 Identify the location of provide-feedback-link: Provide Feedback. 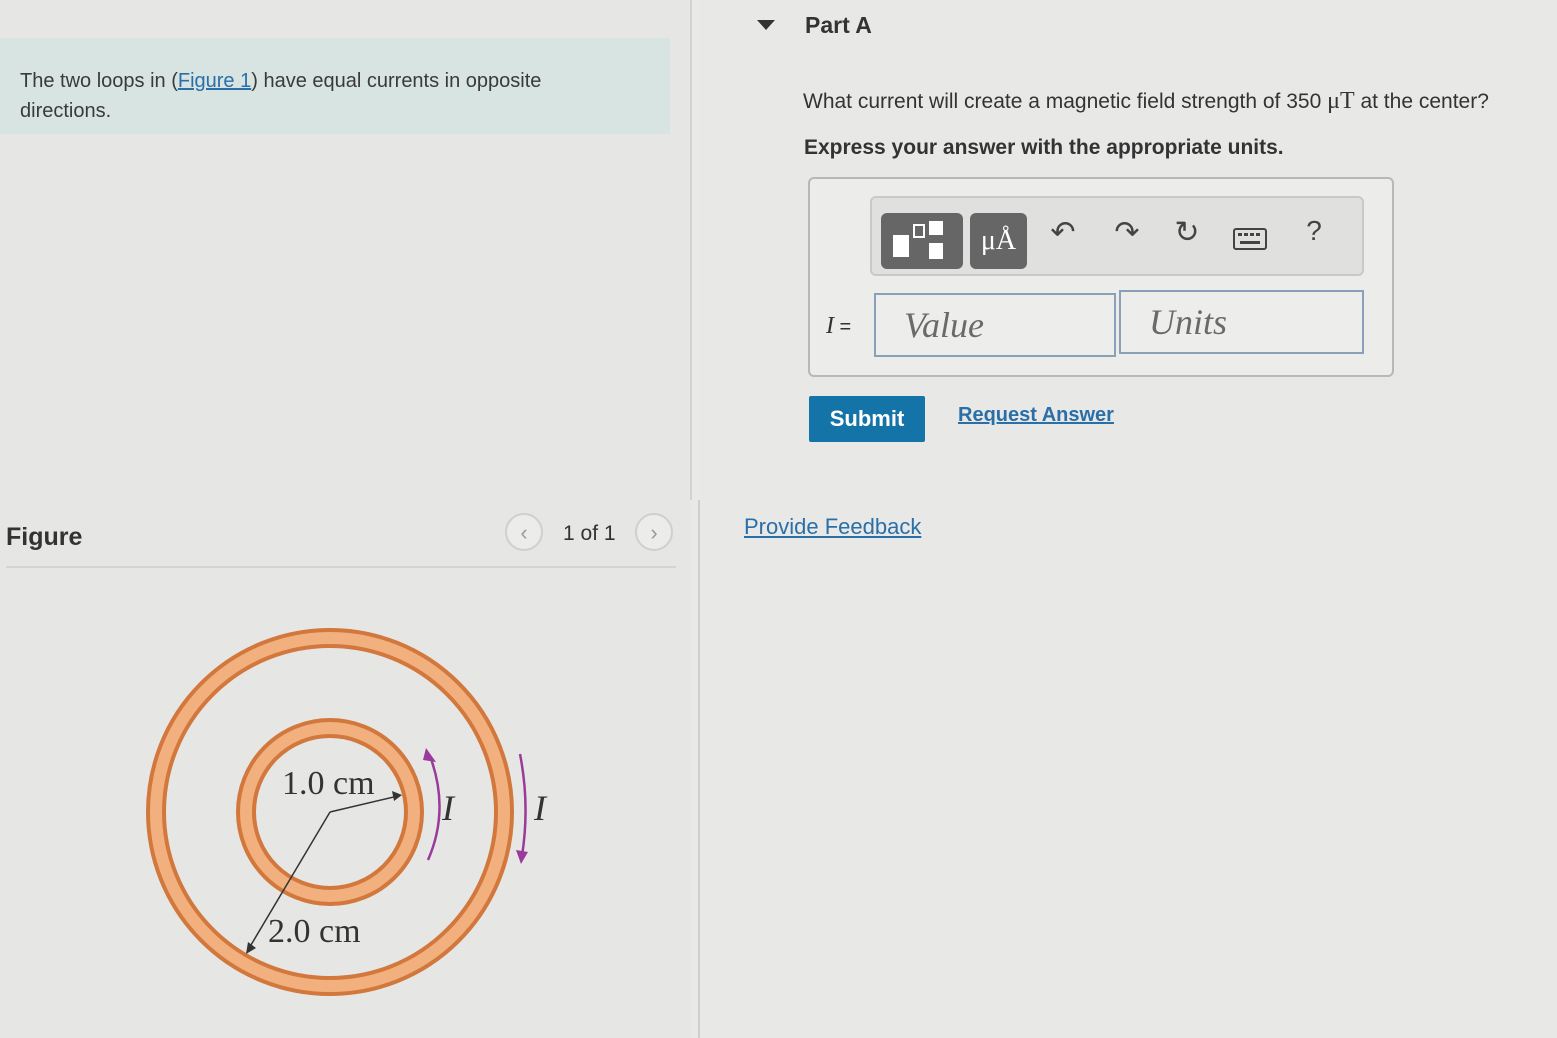
(832, 527).